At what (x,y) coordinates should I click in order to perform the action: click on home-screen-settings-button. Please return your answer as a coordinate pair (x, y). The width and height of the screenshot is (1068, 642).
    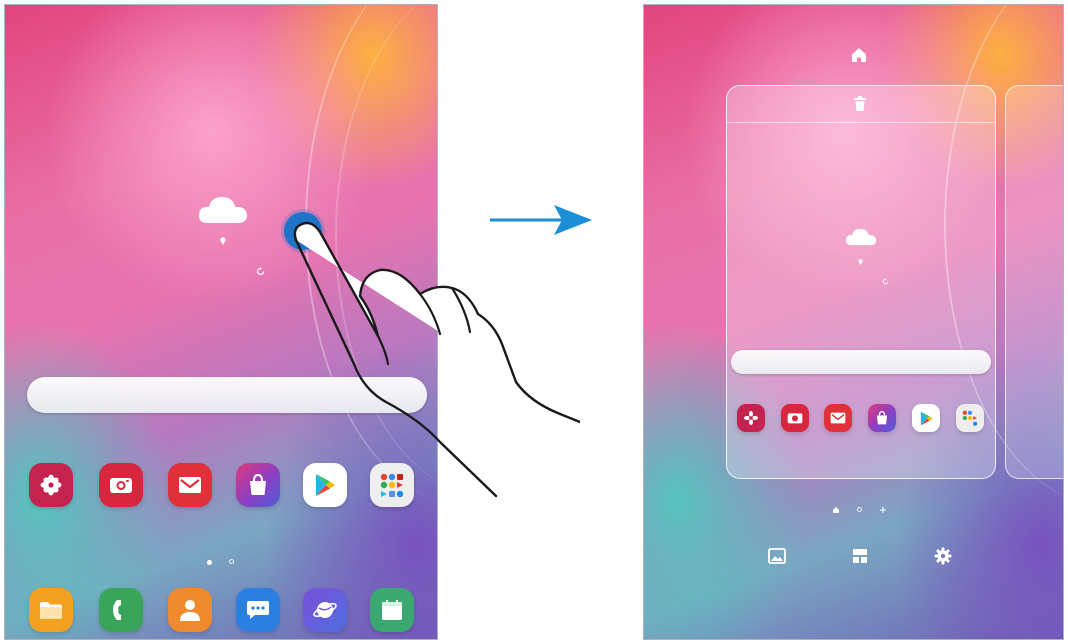
    Looking at the image, I should click on (943, 556).